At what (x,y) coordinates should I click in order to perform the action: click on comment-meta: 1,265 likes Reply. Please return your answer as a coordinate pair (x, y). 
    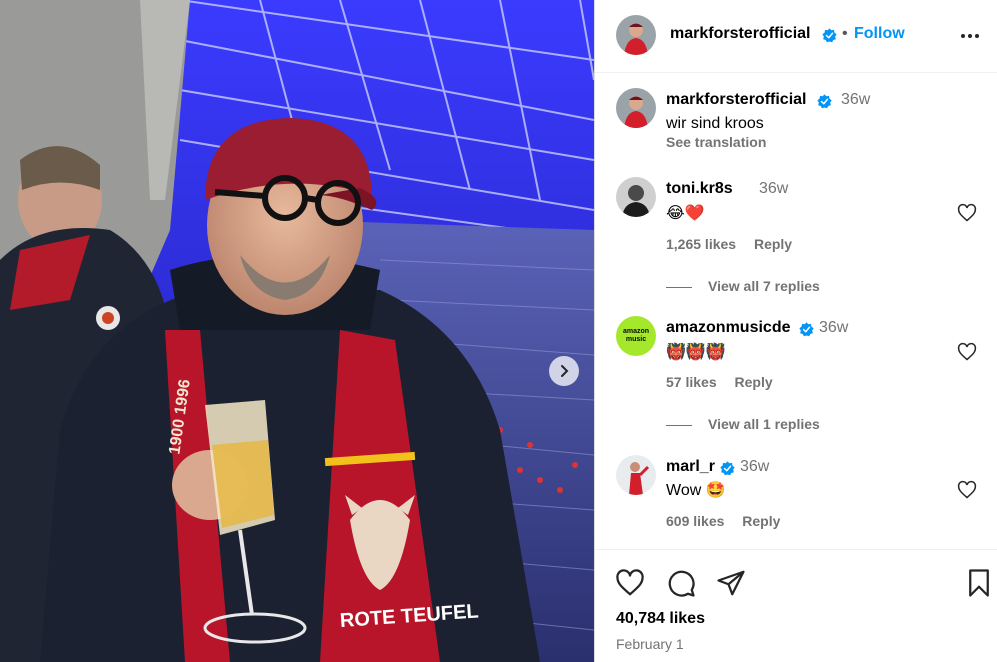
    Looking at the image, I should click on (729, 244).